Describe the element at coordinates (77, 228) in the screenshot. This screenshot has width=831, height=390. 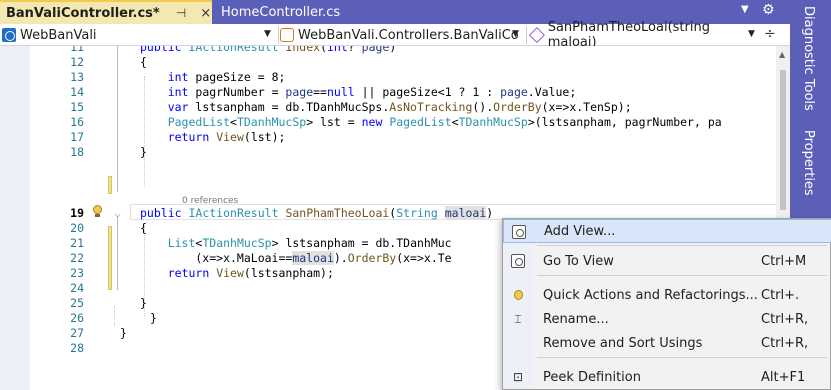
I see `line-number: 20` at that location.